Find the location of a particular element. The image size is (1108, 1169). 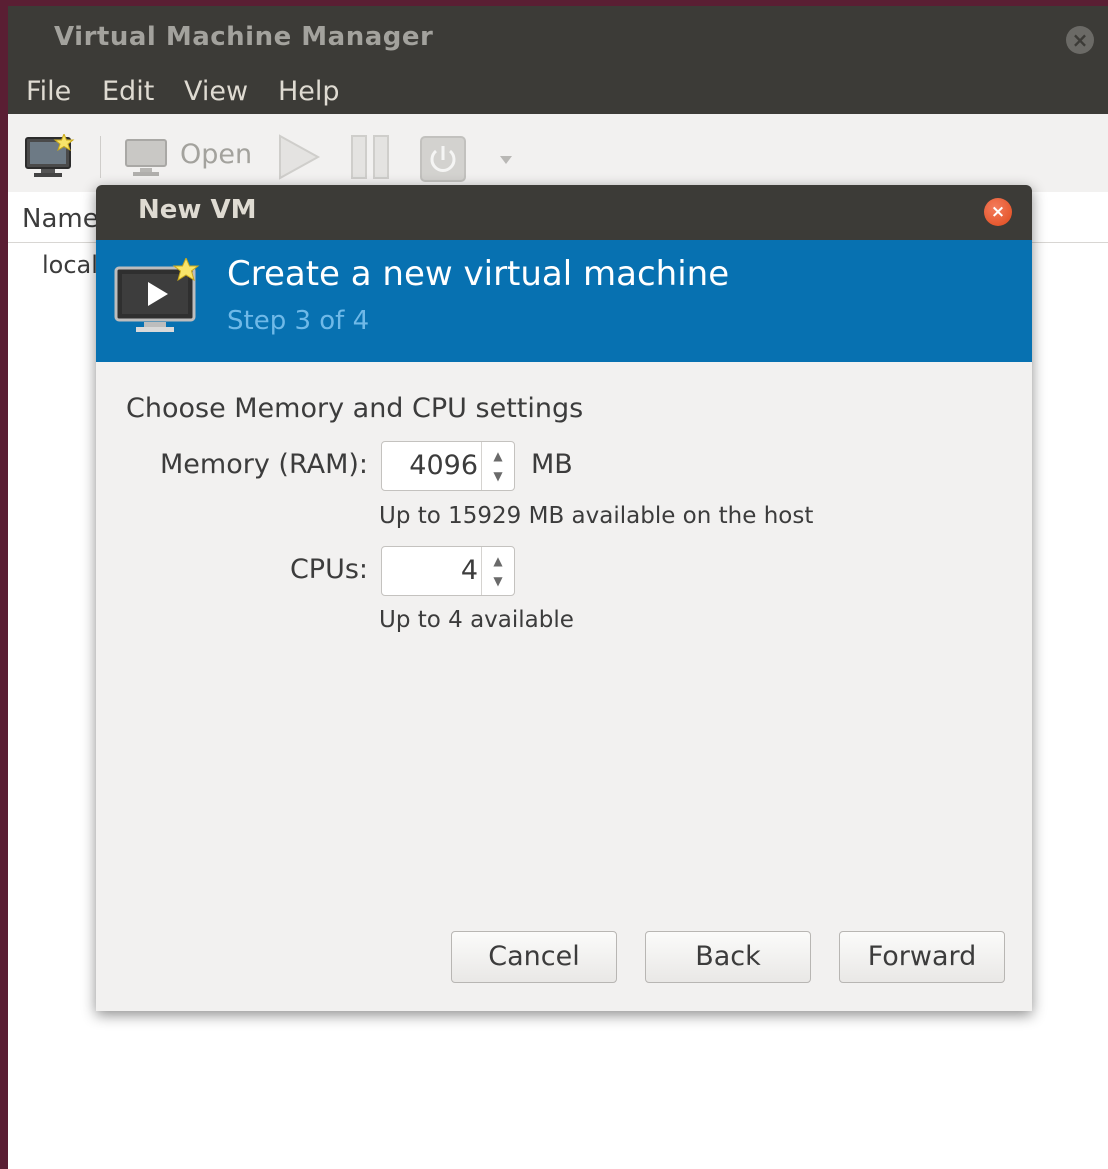

cpus-hint: Up to 4 available is located at coordinates (476, 620).